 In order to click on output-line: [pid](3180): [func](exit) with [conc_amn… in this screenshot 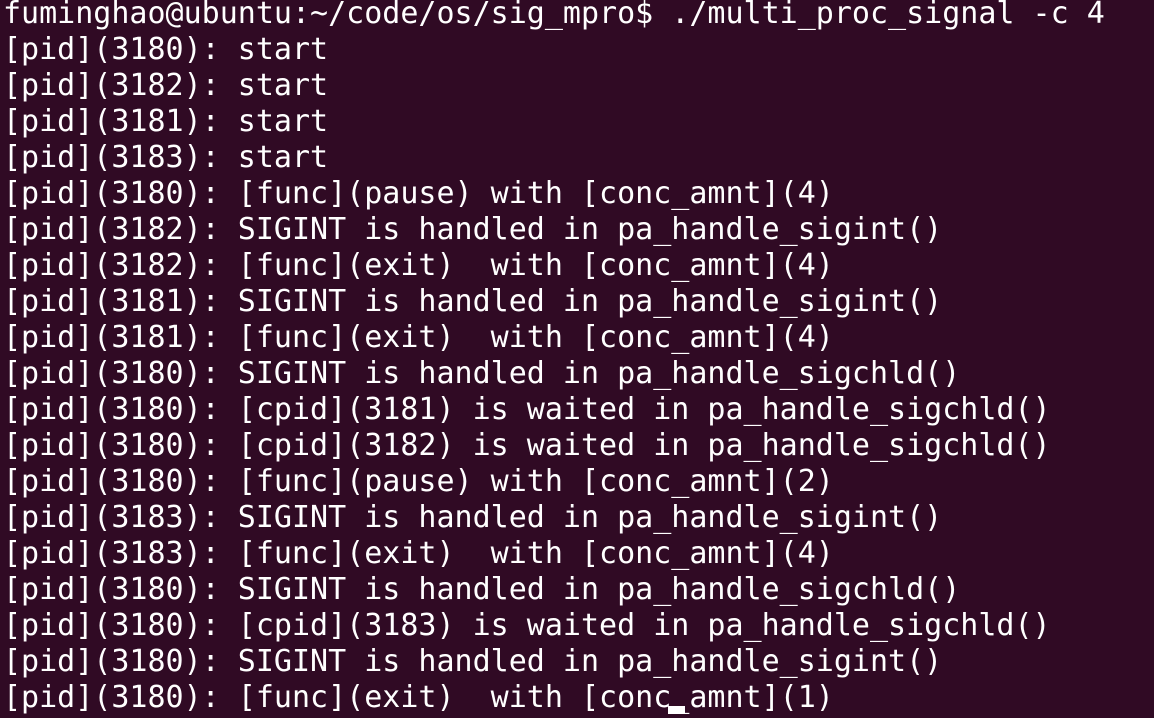, I will do `click(418, 697)`.